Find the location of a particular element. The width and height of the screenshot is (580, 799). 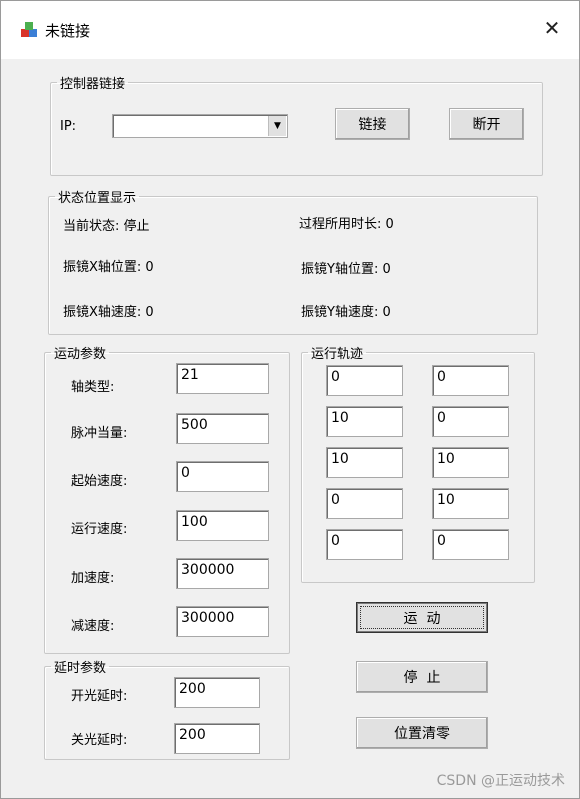

chevron-down-icon: ▼ is located at coordinates (277, 126).